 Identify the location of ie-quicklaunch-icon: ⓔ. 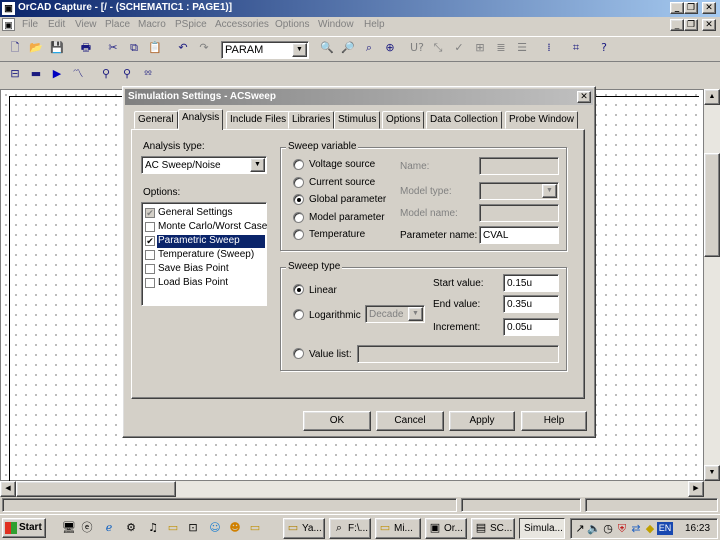
(87, 528).